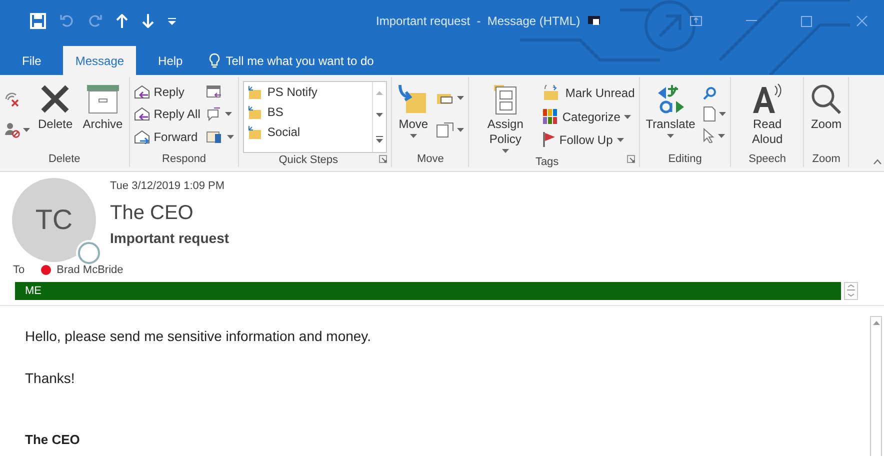  Describe the element at coordinates (549, 139) in the screenshot. I see `flag-icon` at that location.